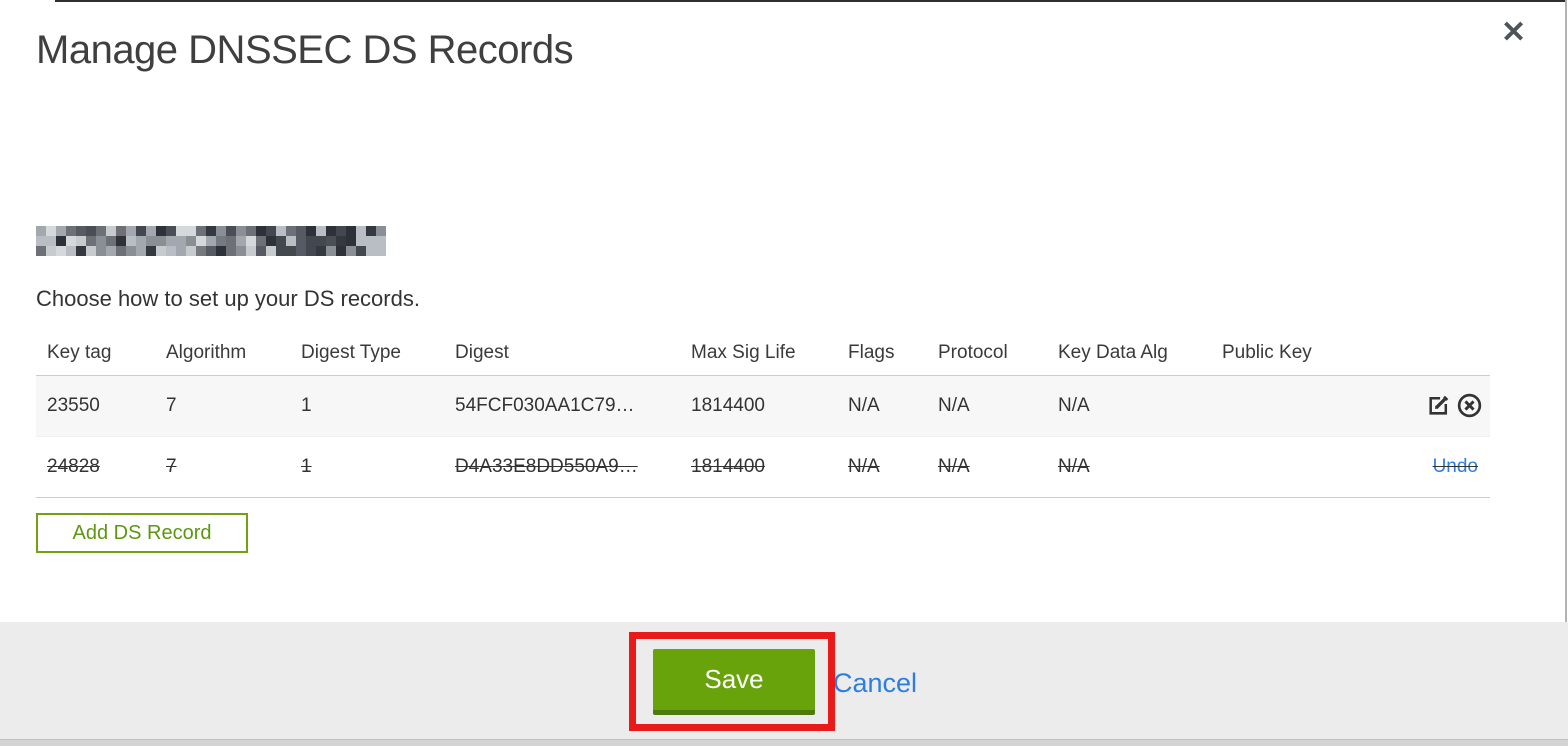 The image size is (1568, 746). What do you see at coordinates (73, 466) in the screenshot?
I see `cell-key-tag: 24828` at bounding box center [73, 466].